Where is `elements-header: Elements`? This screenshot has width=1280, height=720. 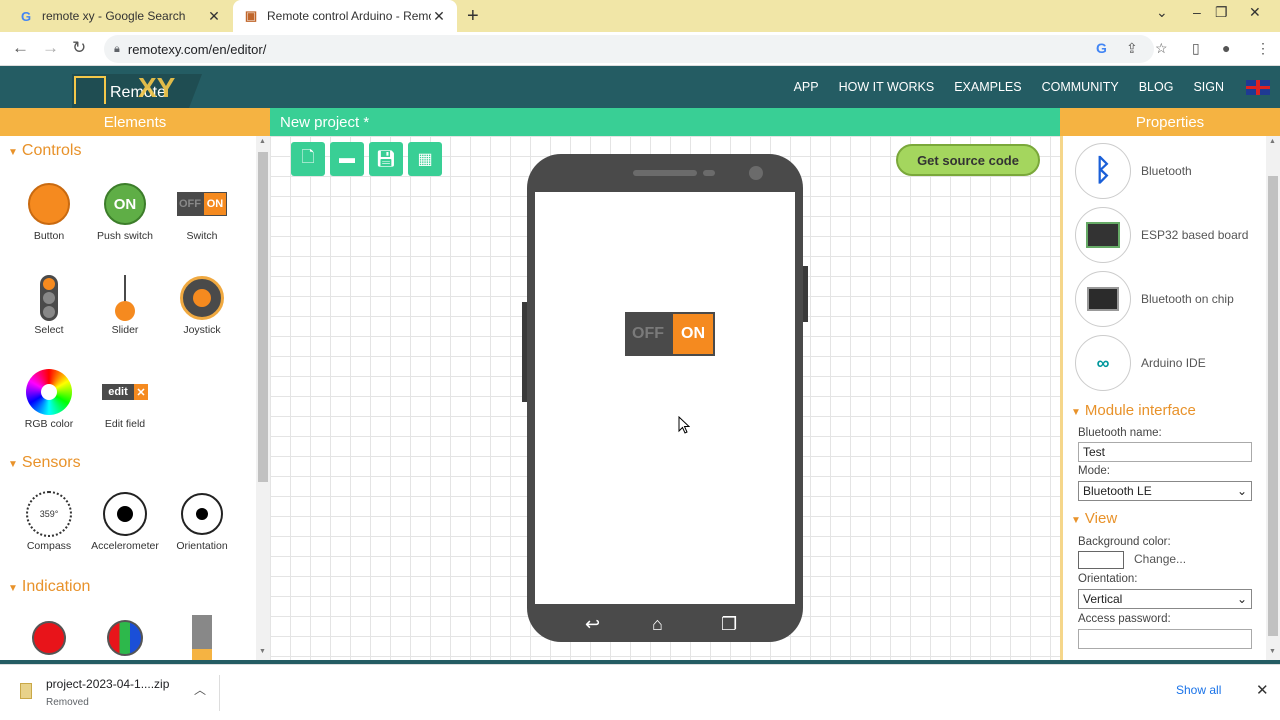 elements-header: Elements is located at coordinates (135, 122).